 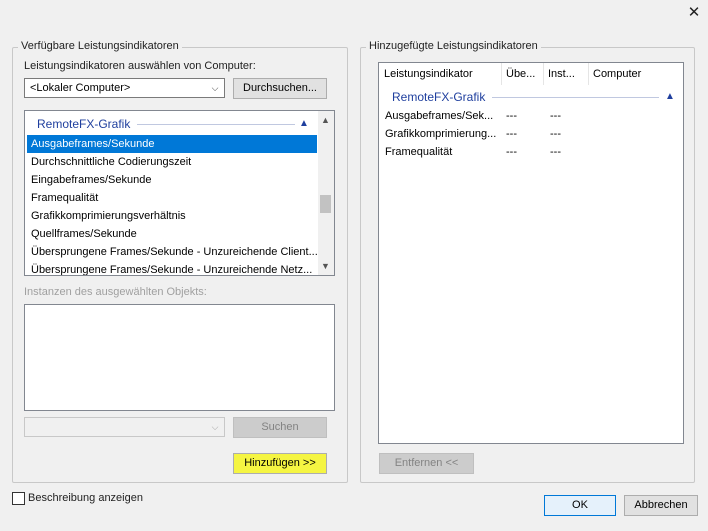 What do you see at coordinates (580, 505) in the screenshot?
I see `ok-button: OK` at bounding box center [580, 505].